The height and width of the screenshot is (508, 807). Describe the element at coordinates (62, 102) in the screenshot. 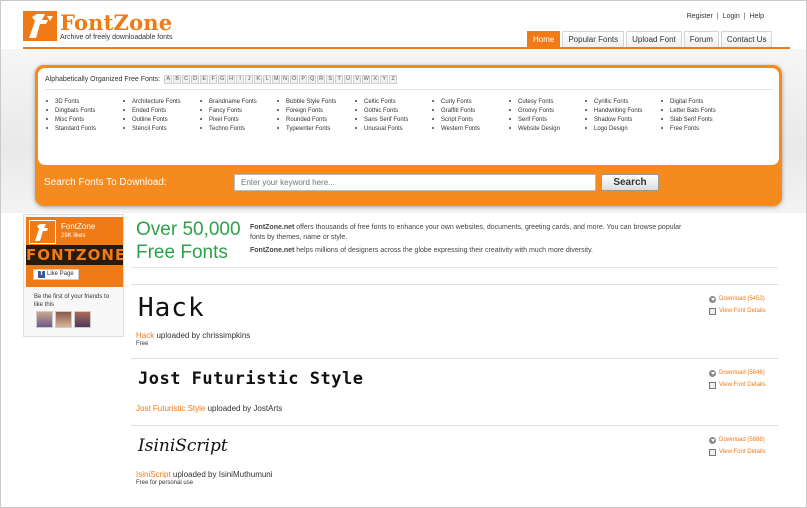

I see `category-link: 3D Fonts` at that location.